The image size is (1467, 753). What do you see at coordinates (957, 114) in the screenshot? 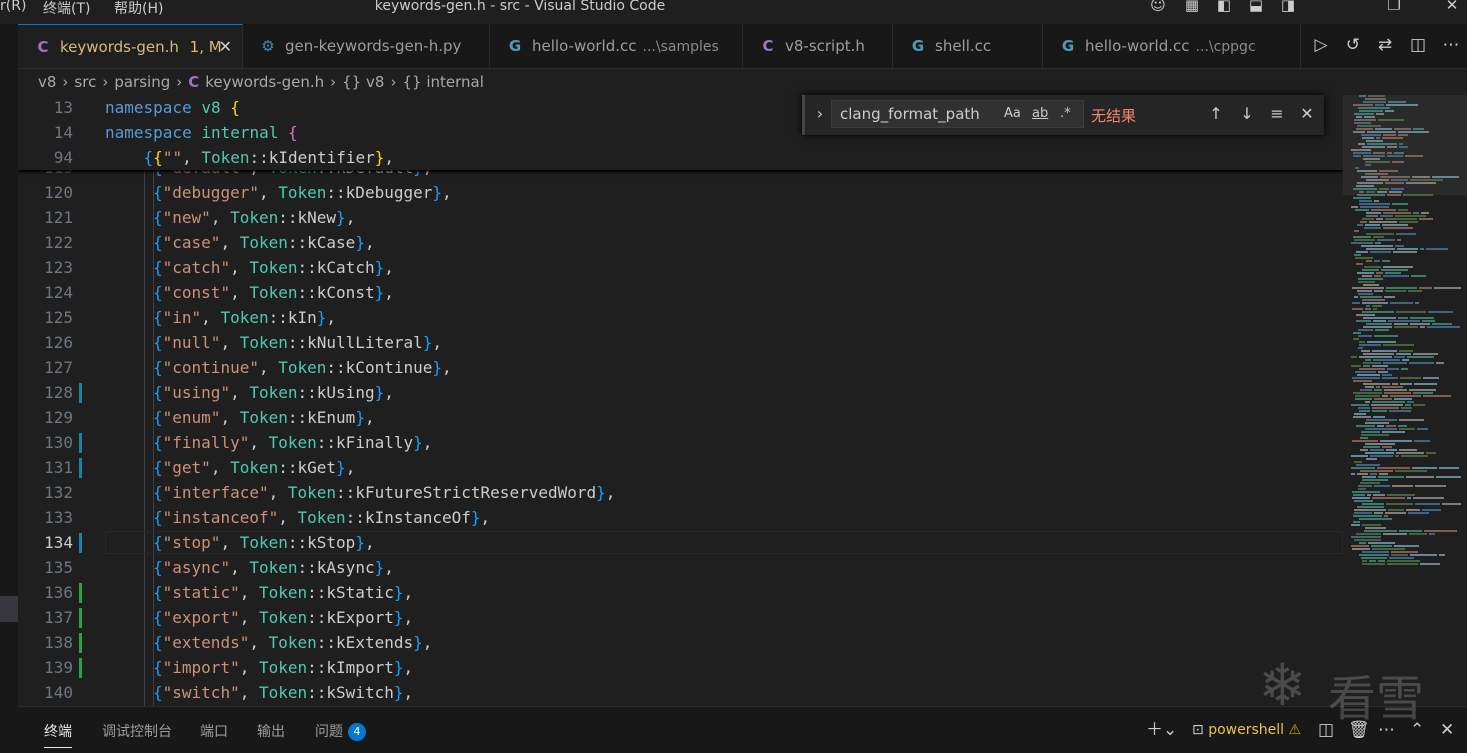
I see `find-input: clang_format_path Aa ab .*` at bounding box center [957, 114].